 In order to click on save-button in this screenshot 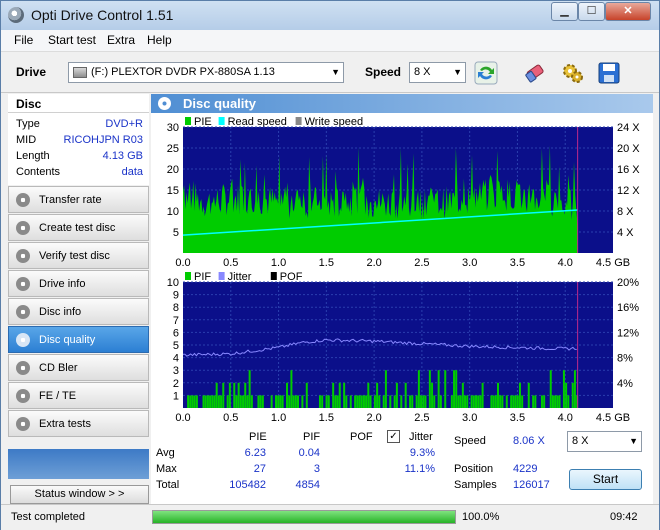, I will do `click(609, 73)`.